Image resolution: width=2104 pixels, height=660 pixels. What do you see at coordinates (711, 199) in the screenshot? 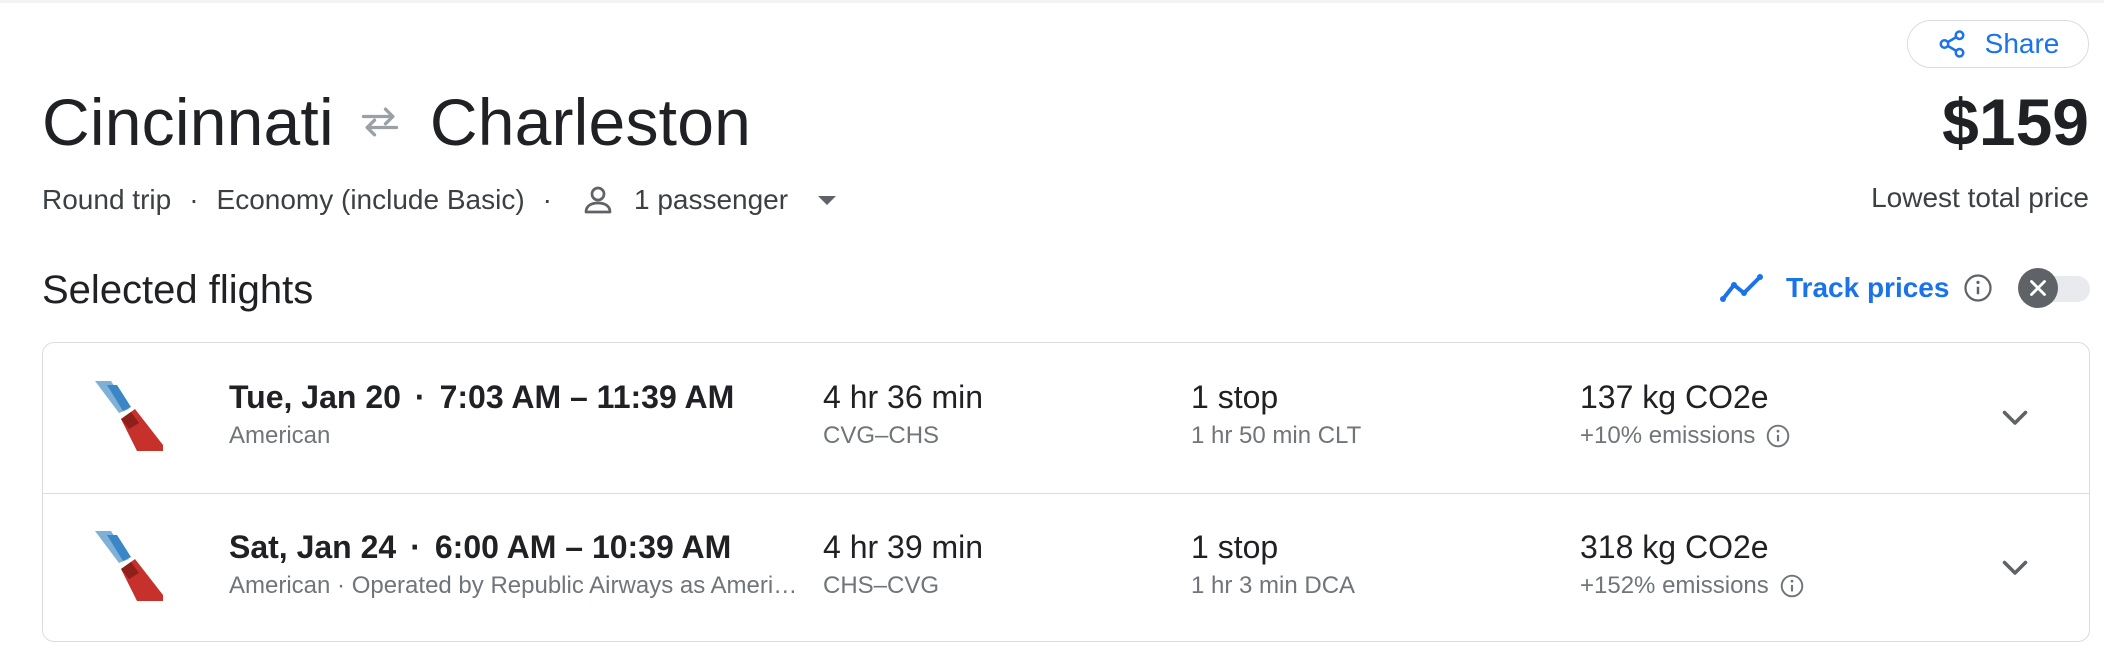
I see `passenger-count: 1 passenger` at bounding box center [711, 199].